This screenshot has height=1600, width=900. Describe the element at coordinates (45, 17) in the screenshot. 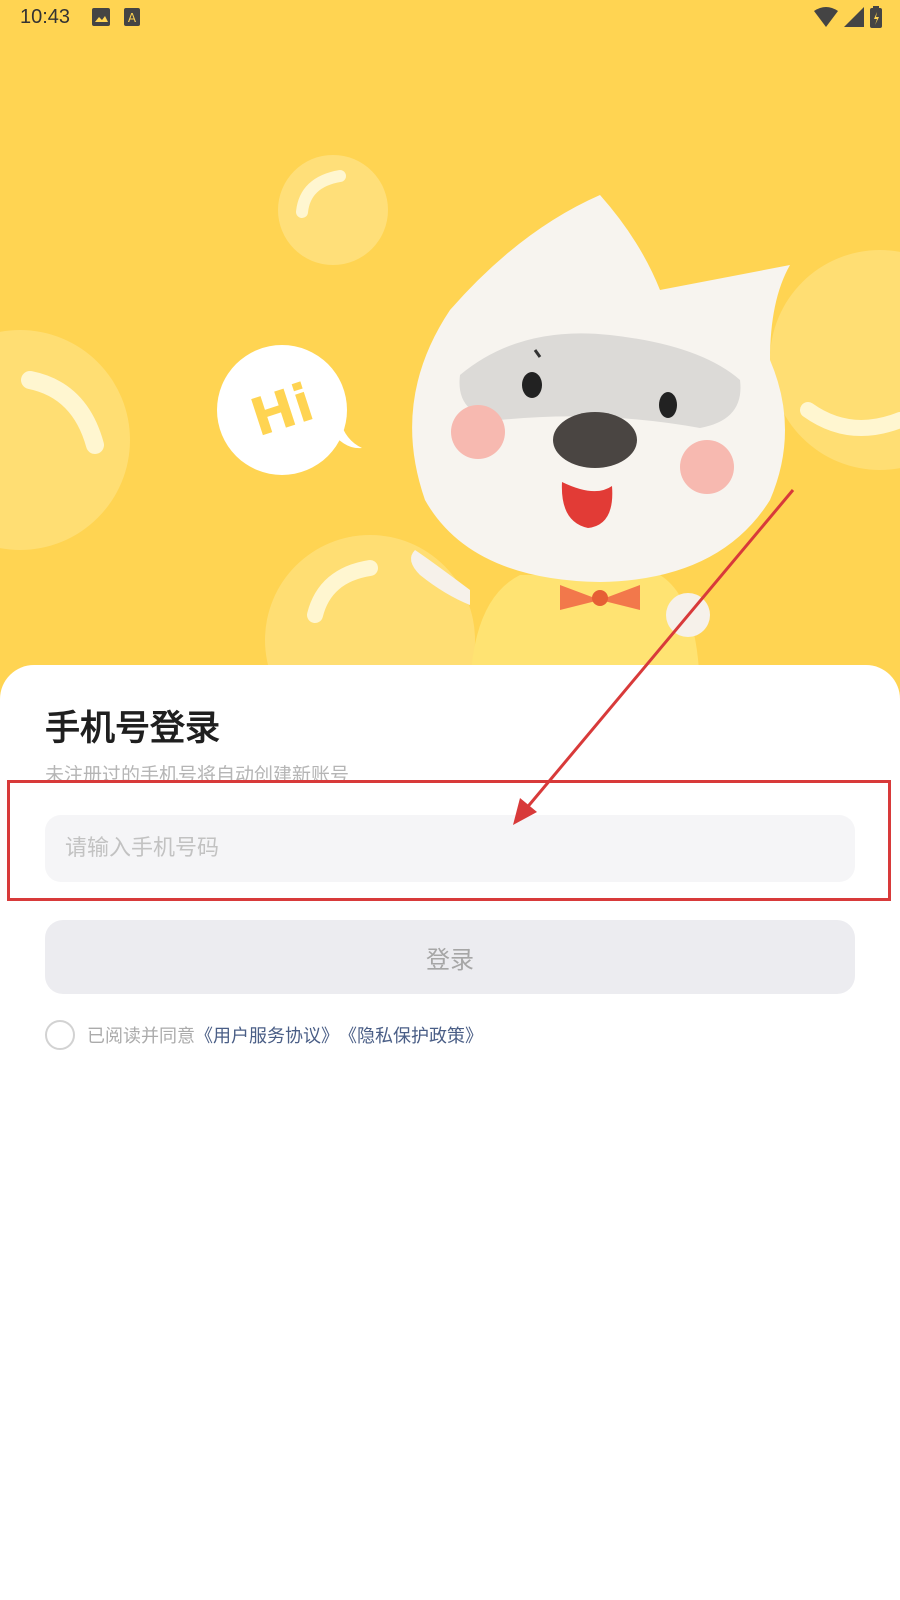

I see `status-time: 10:43` at that location.